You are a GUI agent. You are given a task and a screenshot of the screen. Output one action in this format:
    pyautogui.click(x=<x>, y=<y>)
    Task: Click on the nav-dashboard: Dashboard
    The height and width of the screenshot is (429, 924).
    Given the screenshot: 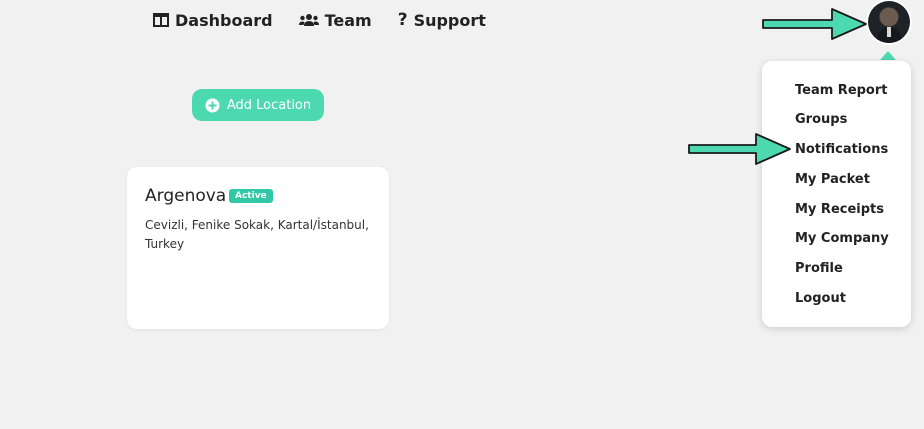 What is the action you would take?
    pyautogui.click(x=213, y=20)
    